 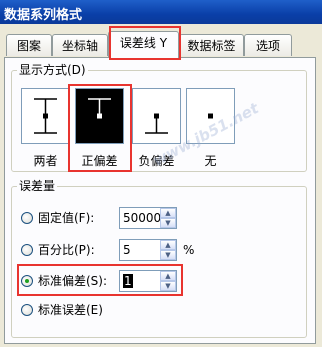 I want to click on fixed-value-input: 50000, so click(x=142, y=218).